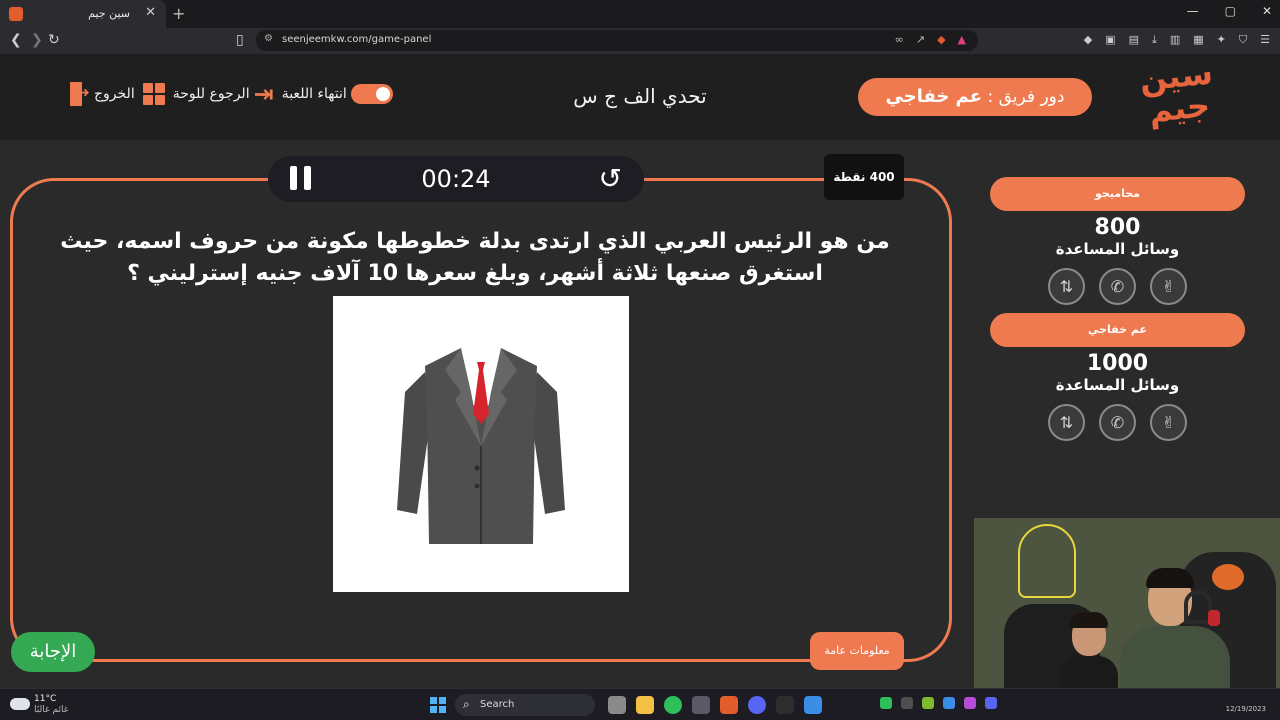 The height and width of the screenshot is (720, 1280). Describe the element at coordinates (949, 703) in the screenshot. I see `tray-app-icon` at that location.